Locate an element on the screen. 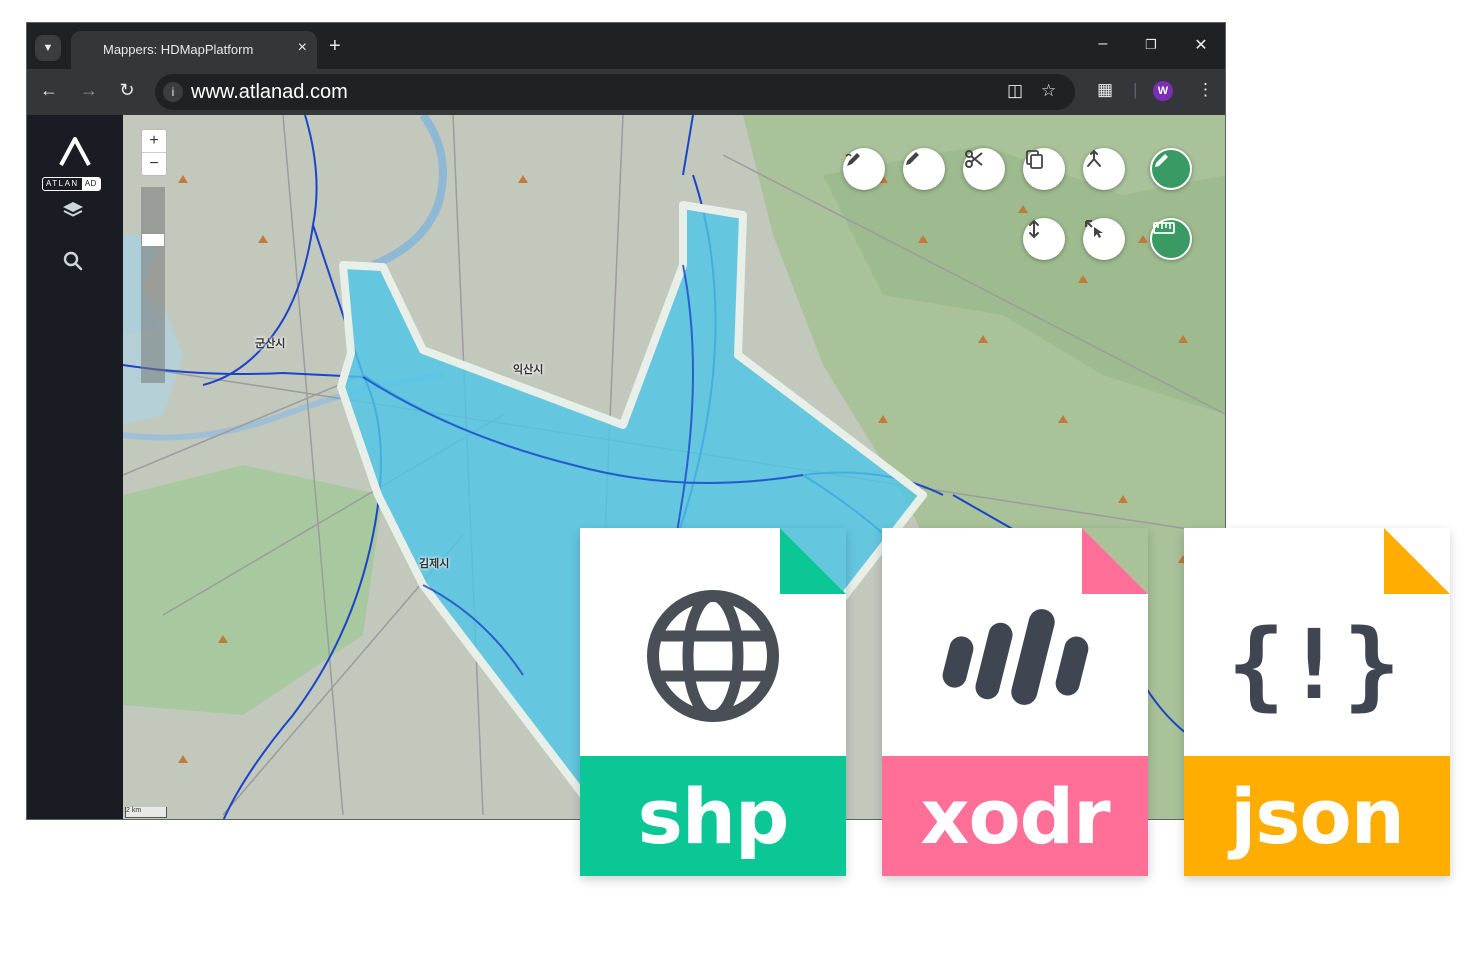 This screenshot has width=1480, height=960. profile-avatar: W is located at coordinates (1163, 91).